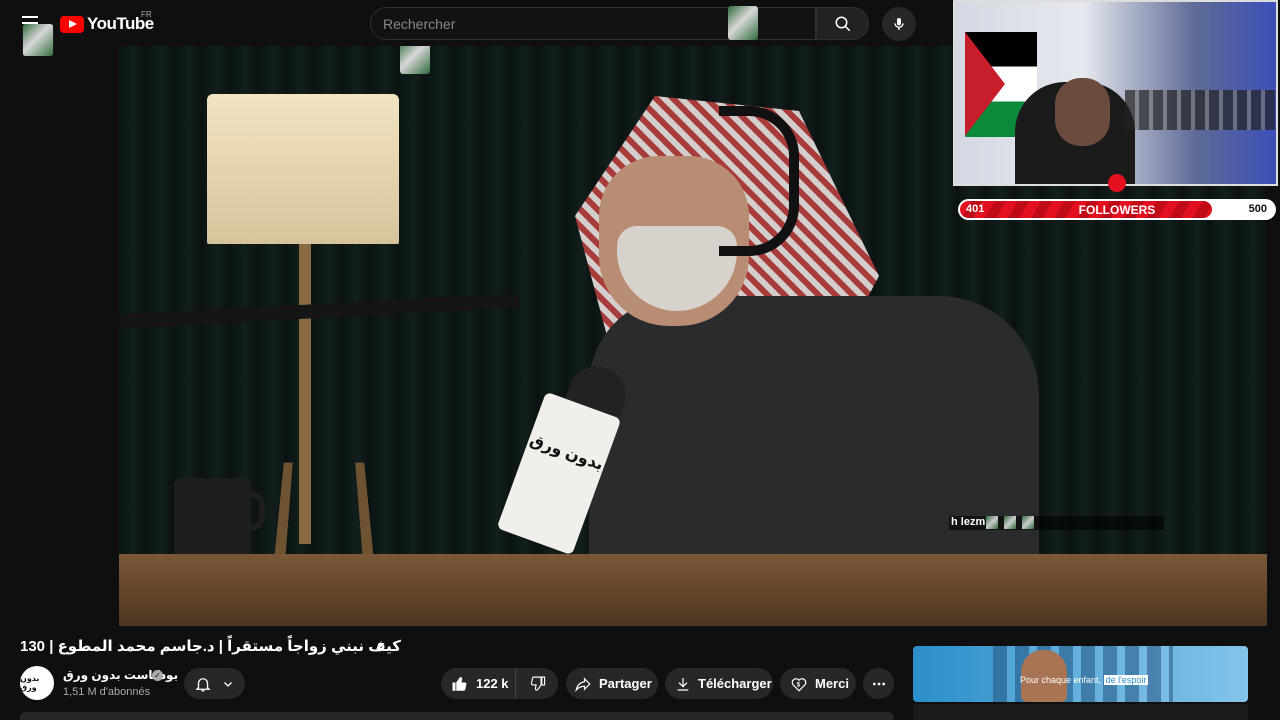 The image size is (1280, 720). What do you see at coordinates (1115, 93) in the screenshot?
I see `streamer-webcam` at bounding box center [1115, 93].